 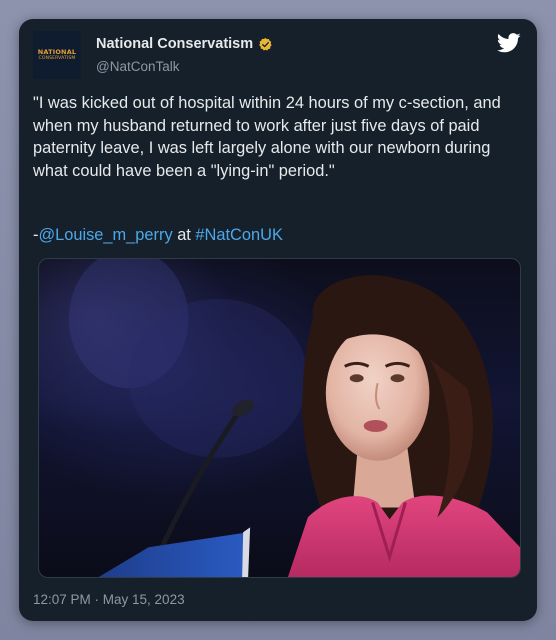 I want to click on avatar-logo-line2: CONSERVATISM, so click(x=57, y=58).